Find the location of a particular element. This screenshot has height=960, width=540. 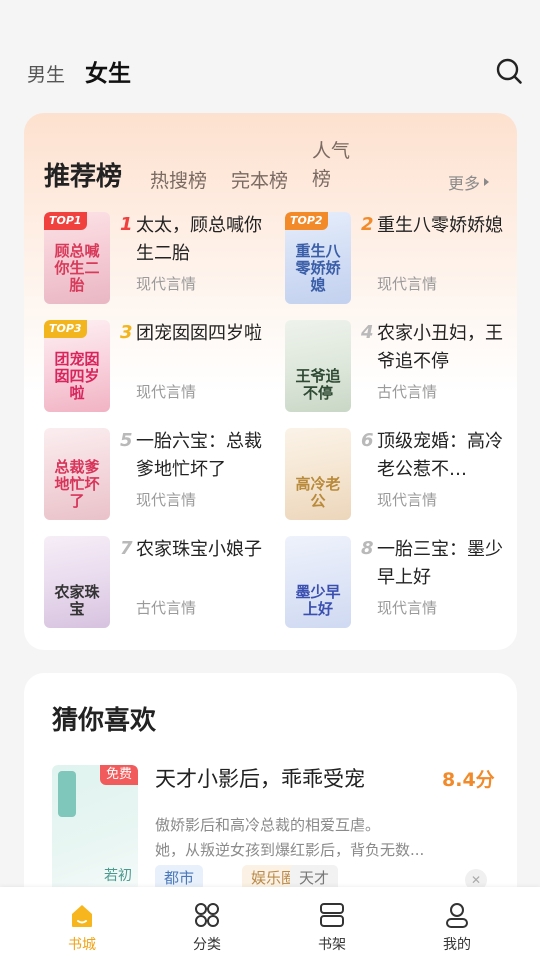

nav-label: 书城 is located at coordinates (82, 945).